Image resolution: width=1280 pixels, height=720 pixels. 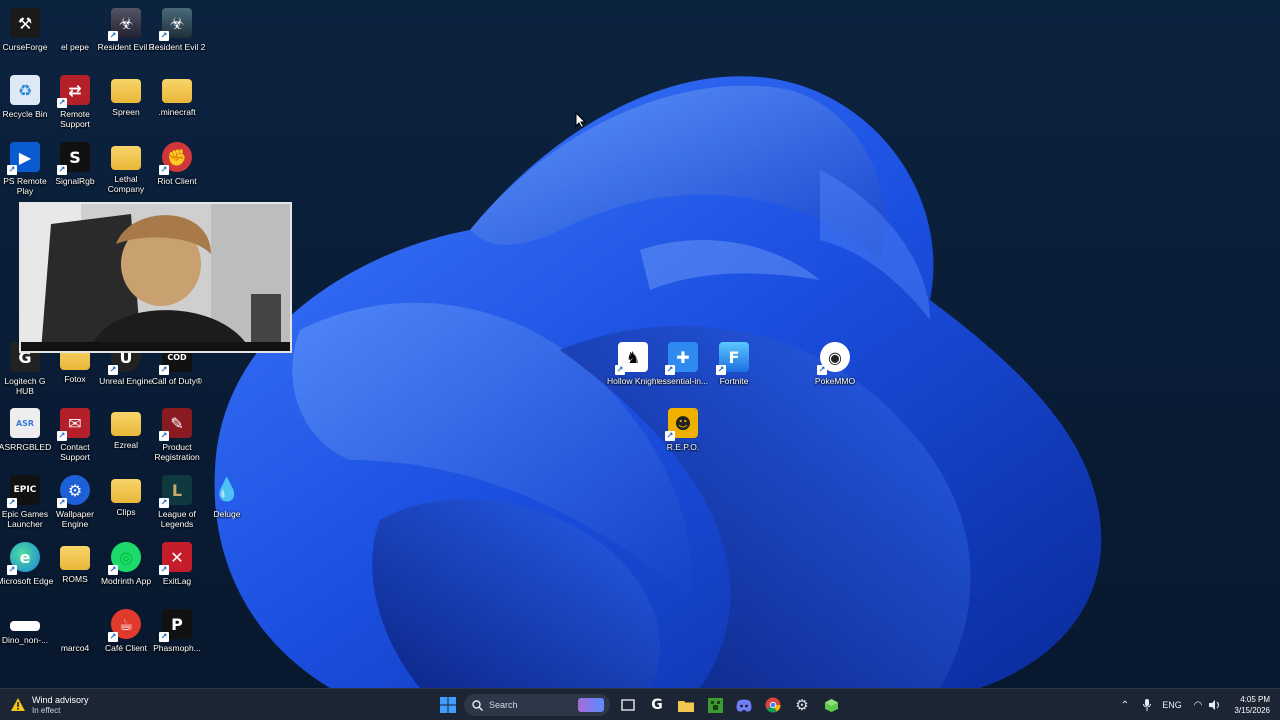 I want to click on modrinth-app-item: ◎ Modrinth App, so click(x=126, y=568).